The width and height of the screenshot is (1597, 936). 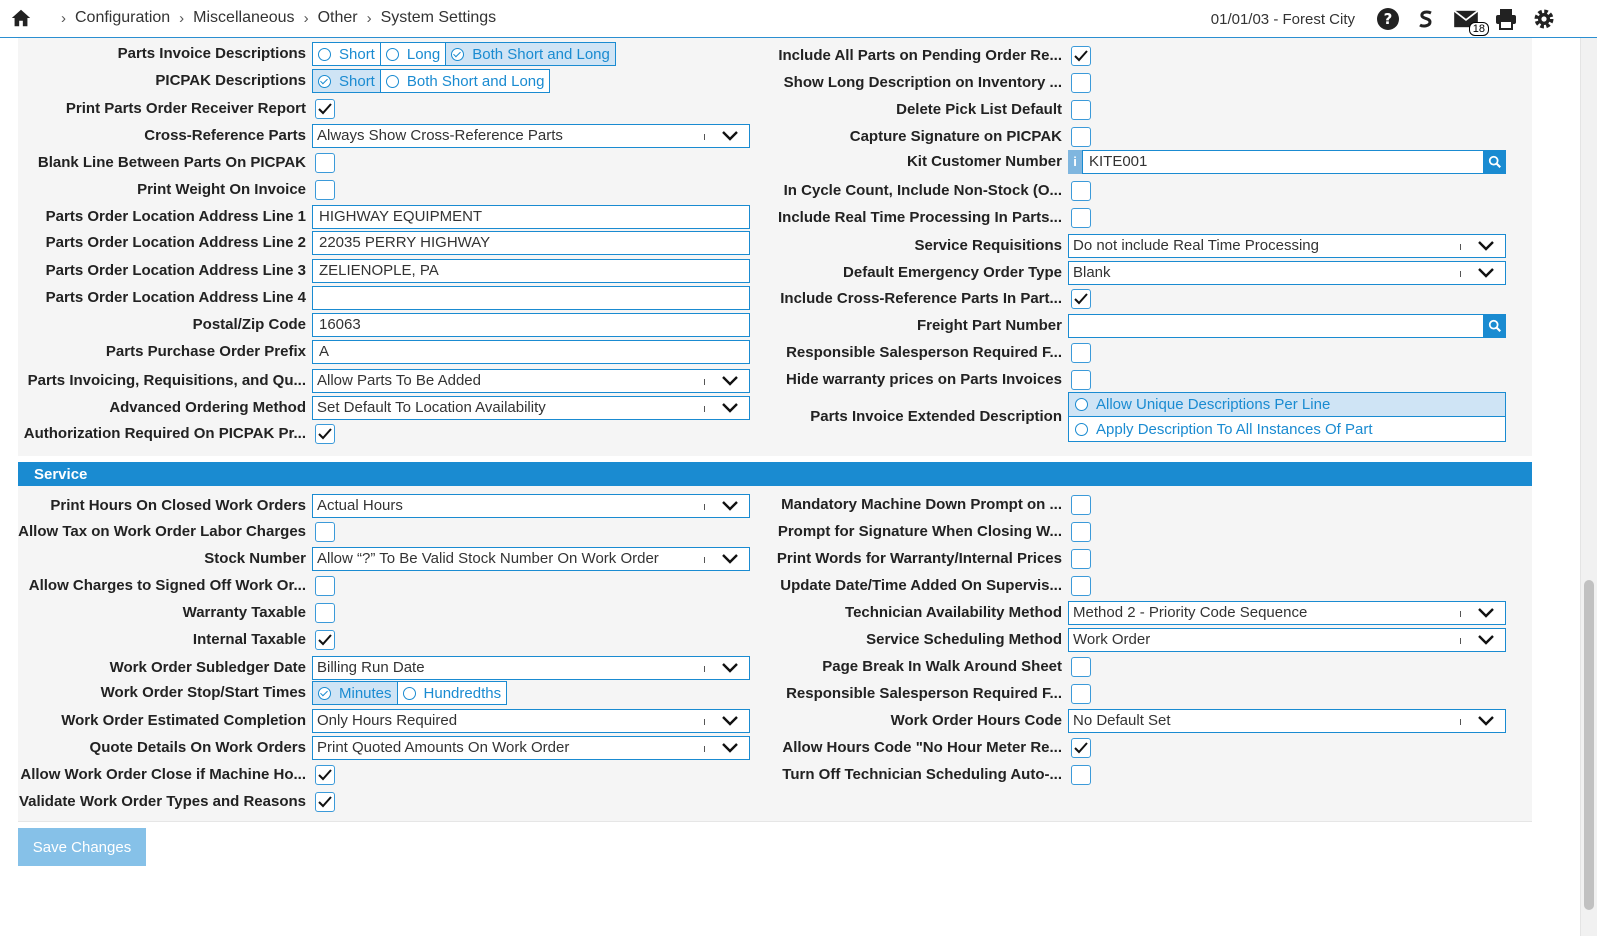 I want to click on print-hours-on-closed-work-orders-select: Actual Hours, so click(x=531, y=506).